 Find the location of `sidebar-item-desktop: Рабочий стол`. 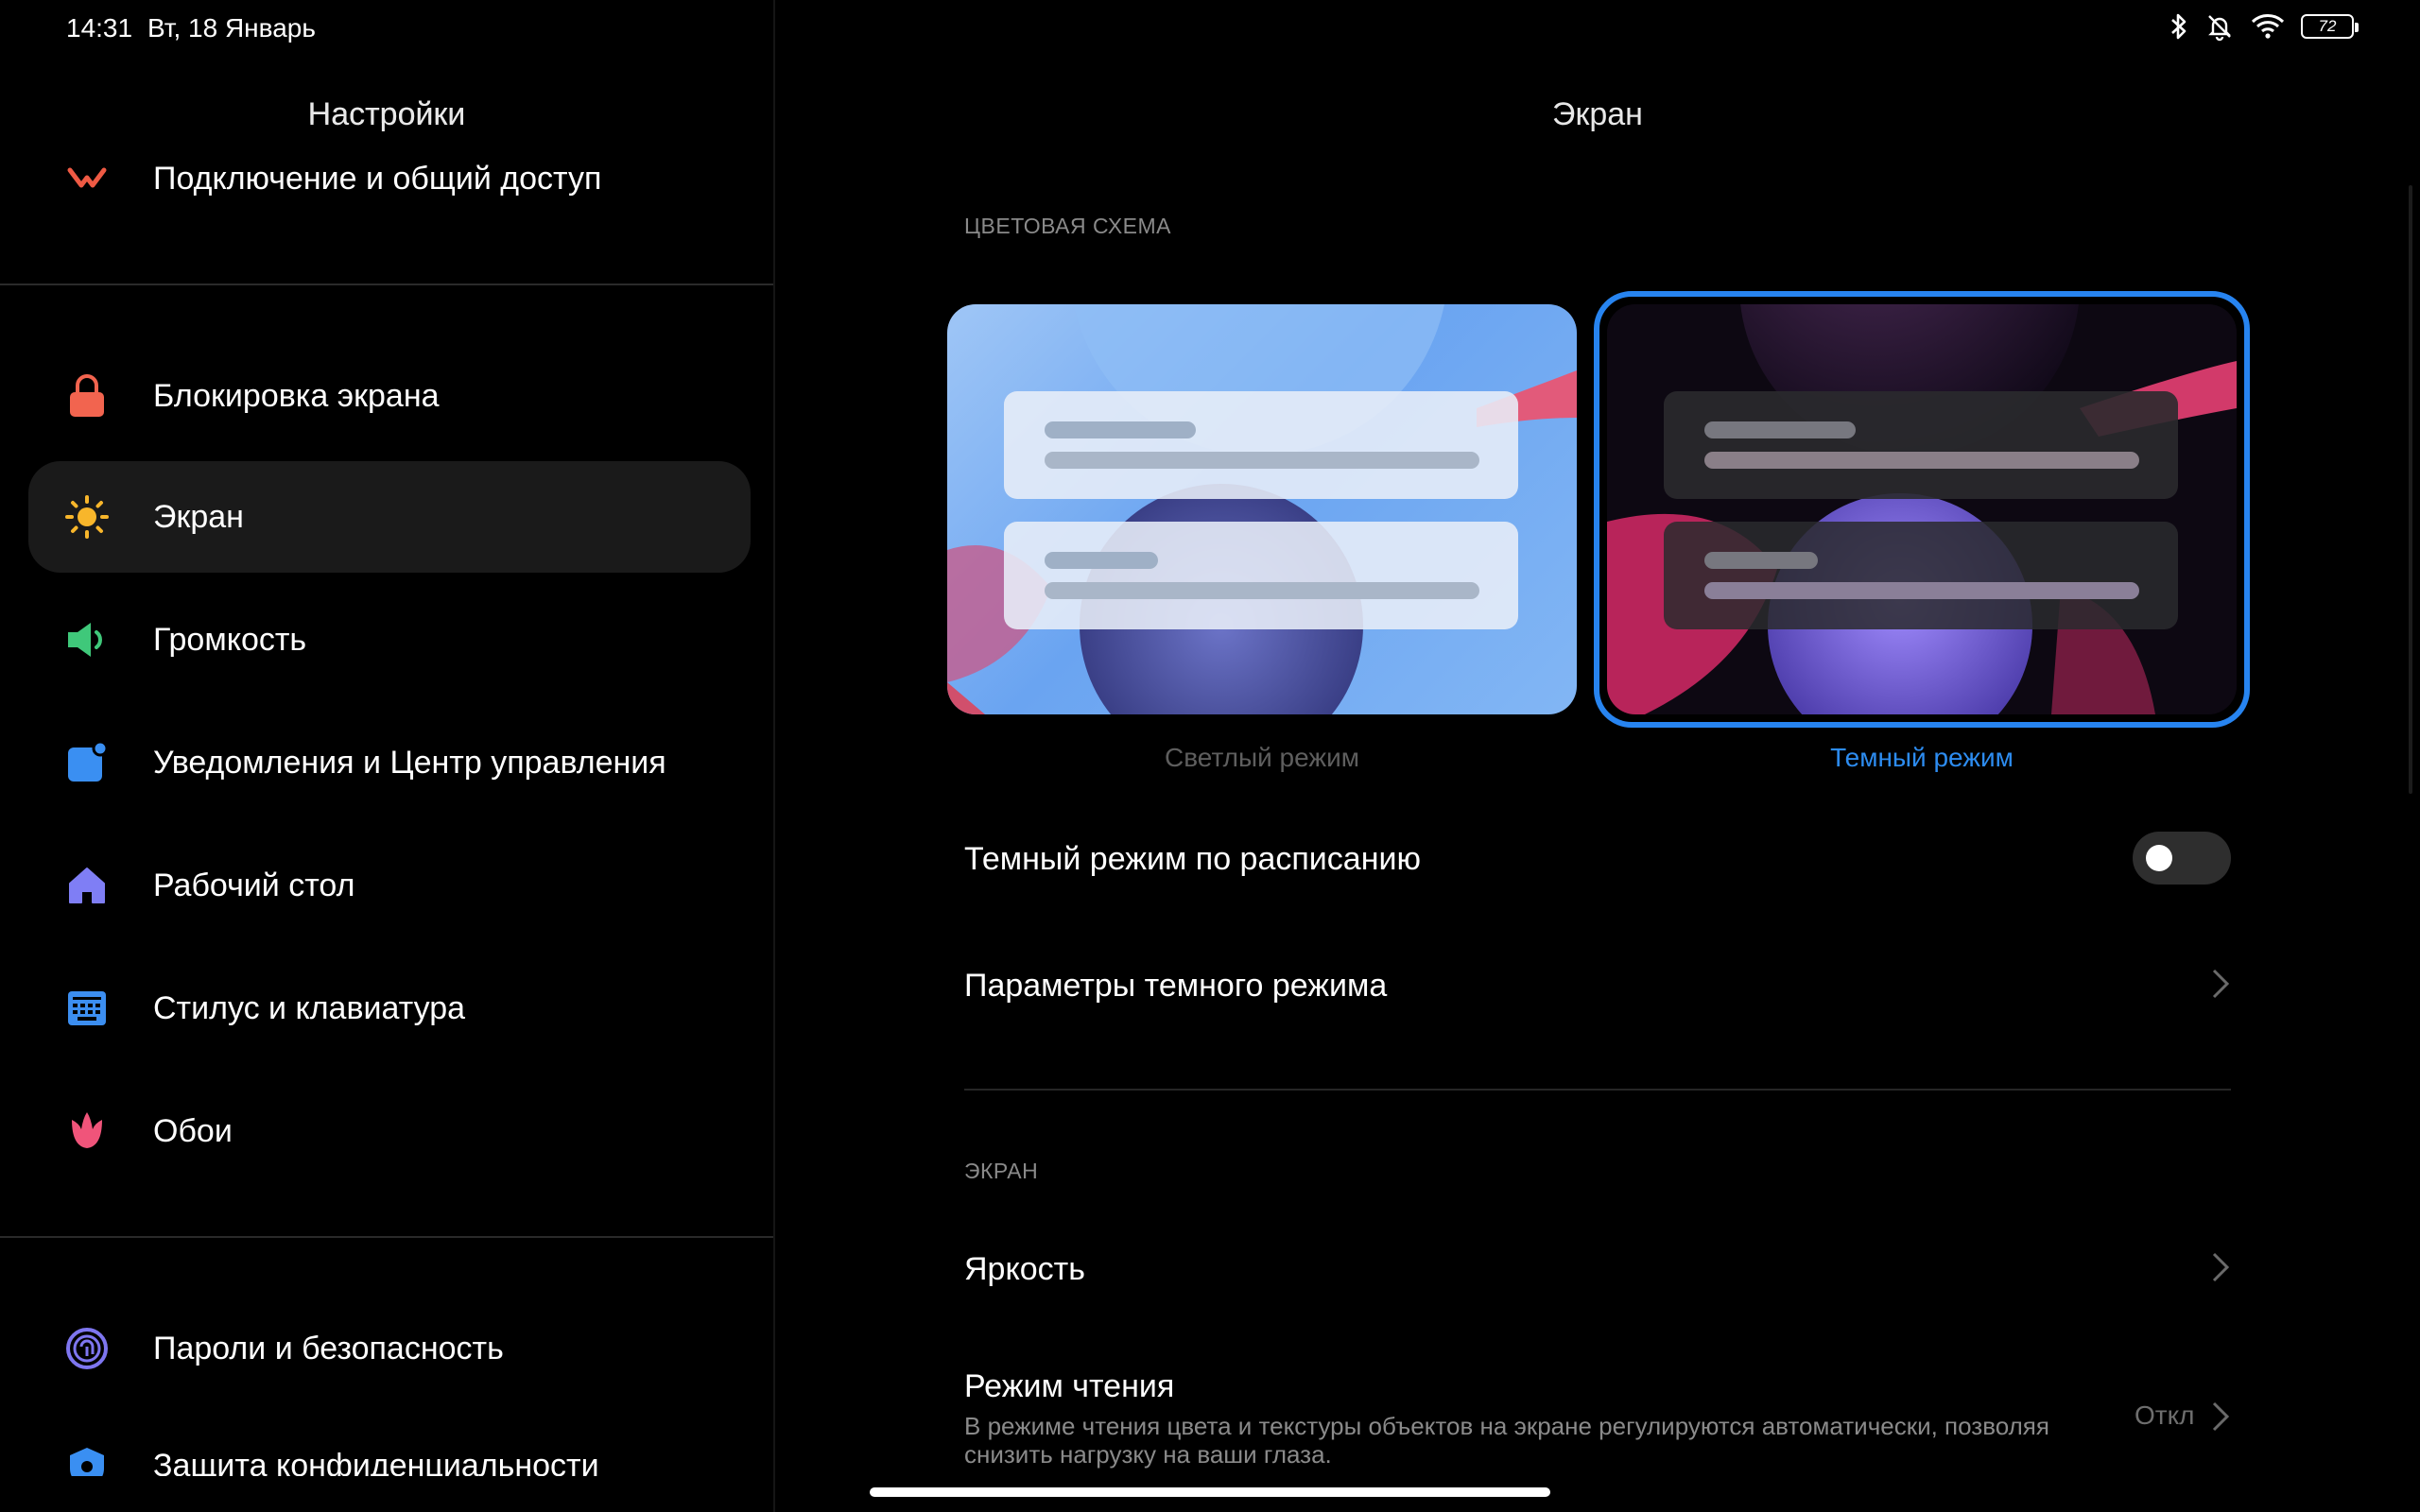

sidebar-item-desktop: Рабочий стол is located at coordinates (389, 885).